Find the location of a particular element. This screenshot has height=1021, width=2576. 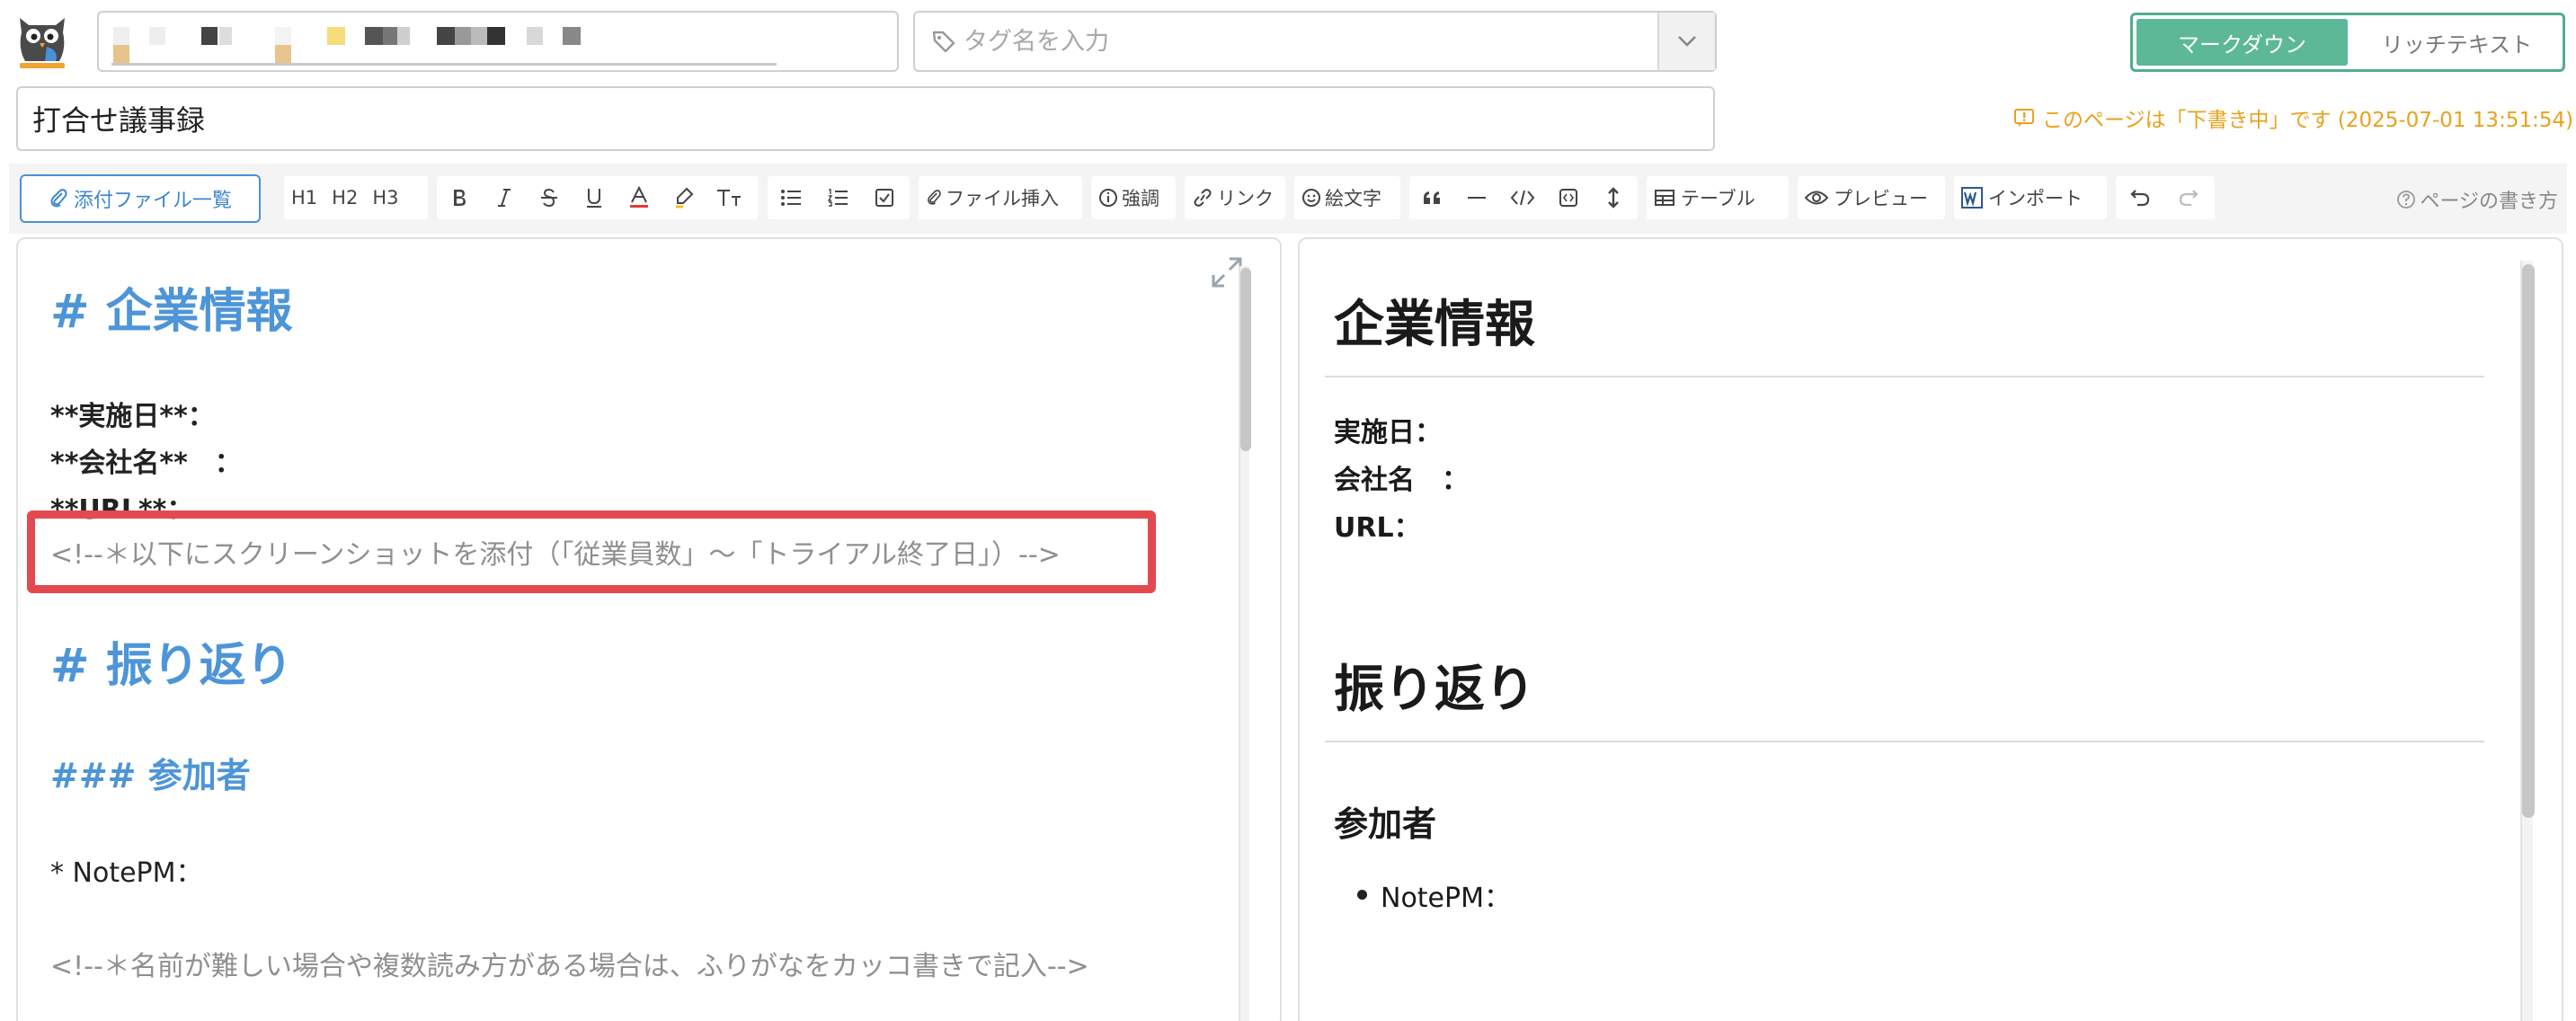

bullet-list-icon is located at coordinates (791, 198).